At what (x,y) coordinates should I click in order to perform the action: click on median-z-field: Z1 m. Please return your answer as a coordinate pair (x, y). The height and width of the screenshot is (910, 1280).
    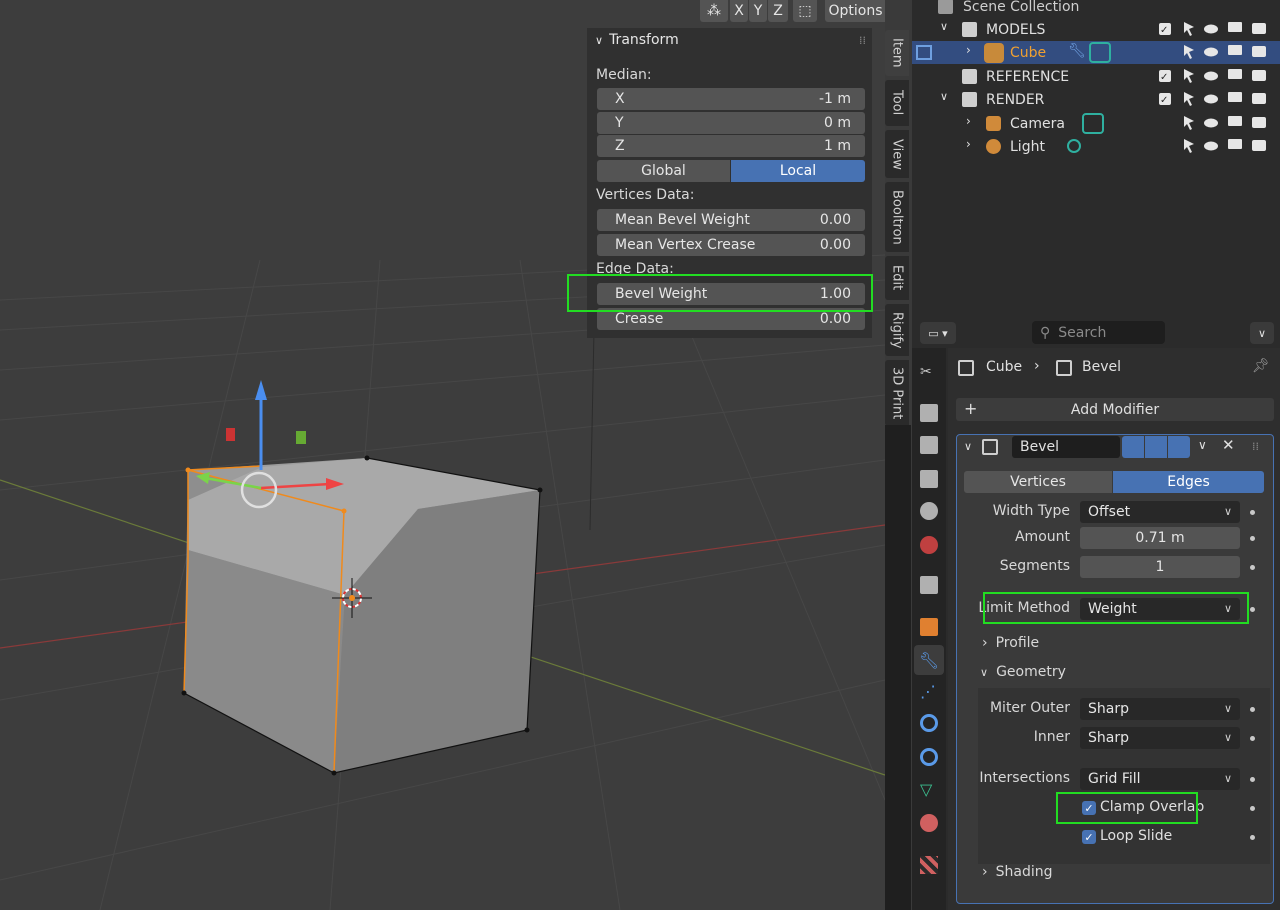
    Looking at the image, I should click on (731, 146).